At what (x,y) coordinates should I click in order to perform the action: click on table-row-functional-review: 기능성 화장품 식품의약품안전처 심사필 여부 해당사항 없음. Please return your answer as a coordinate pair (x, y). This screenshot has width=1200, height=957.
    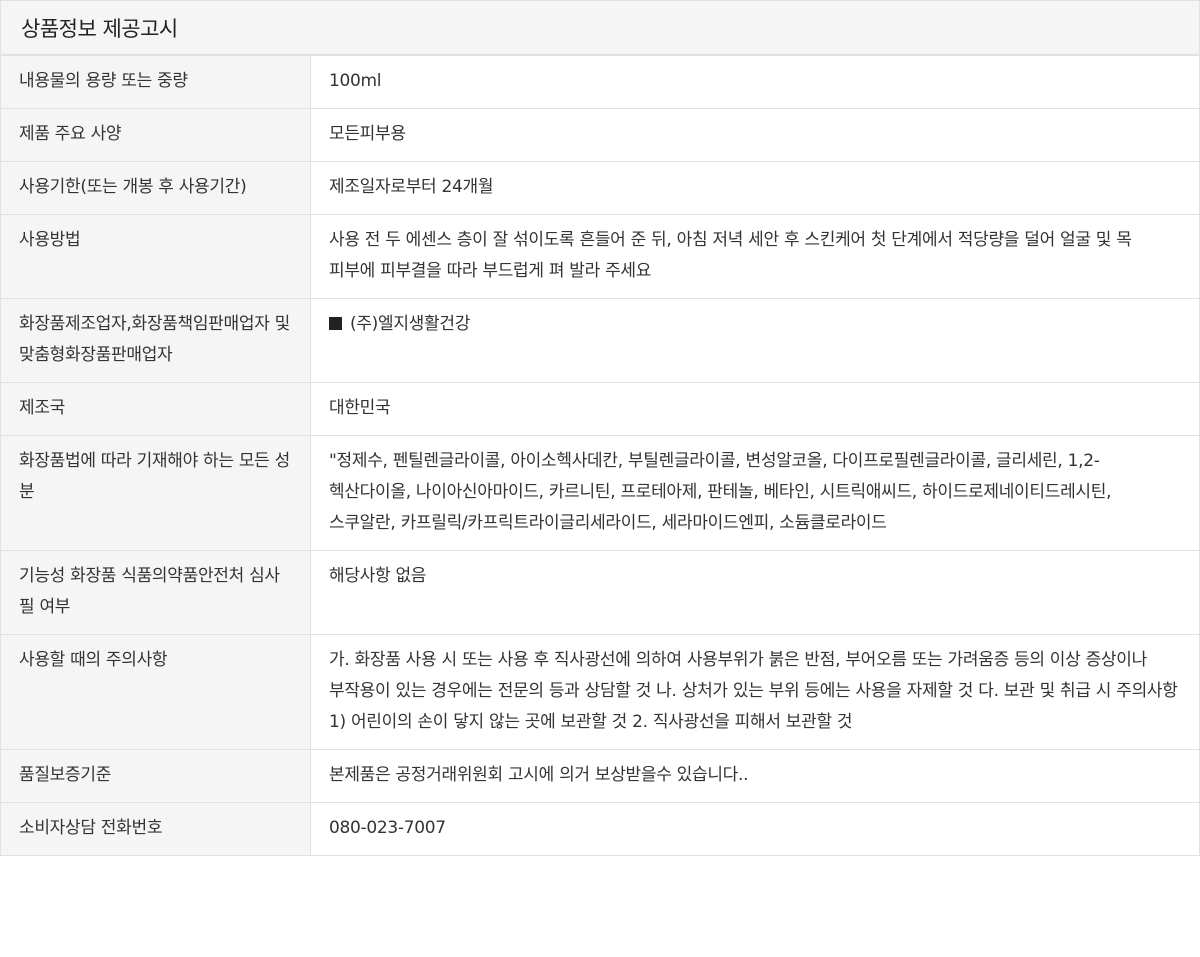
    Looking at the image, I should click on (600, 592).